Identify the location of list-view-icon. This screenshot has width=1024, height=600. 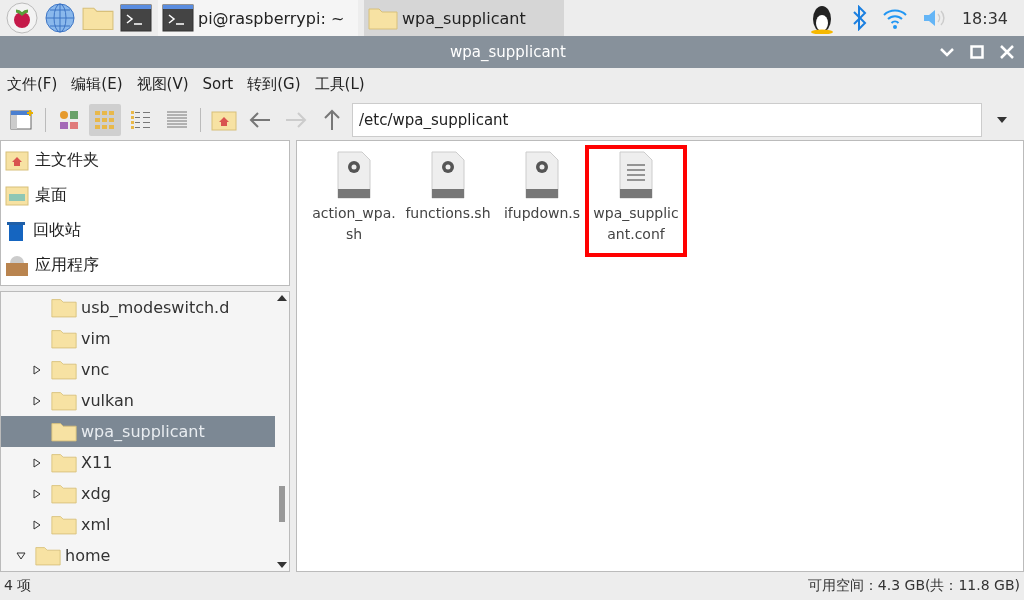
(177, 120).